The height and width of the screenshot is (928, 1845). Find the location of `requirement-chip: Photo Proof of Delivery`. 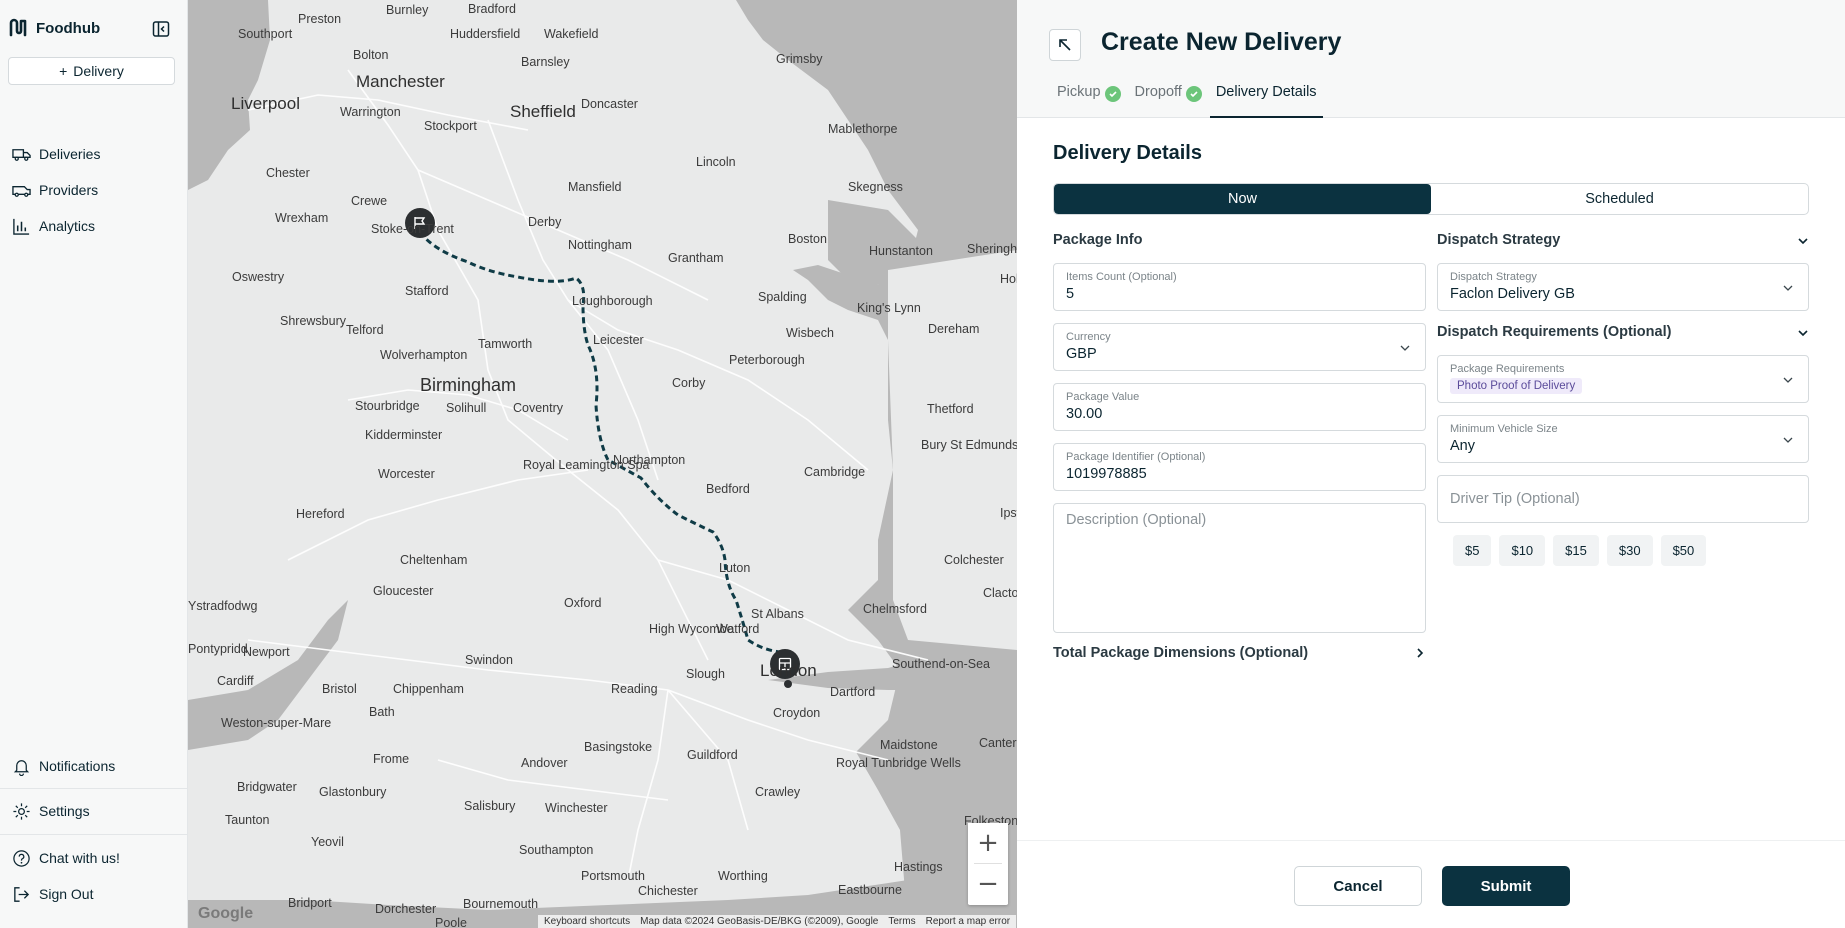

requirement-chip: Photo Proof of Delivery is located at coordinates (1516, 386).